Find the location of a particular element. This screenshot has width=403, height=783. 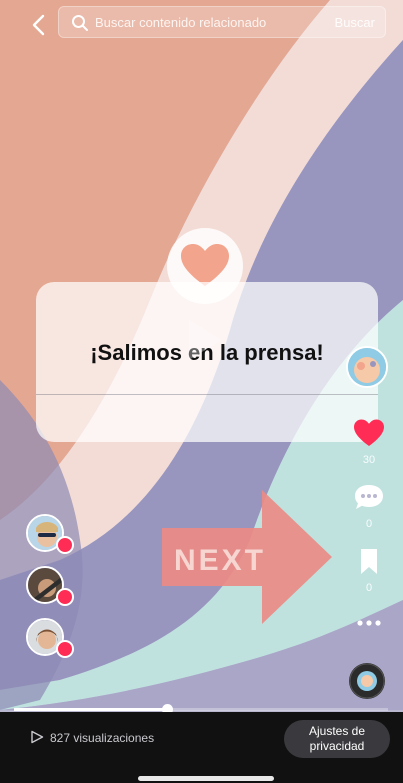

search-input: Buscar contenido relacionado Buscar is located at coordinates (222, 22).